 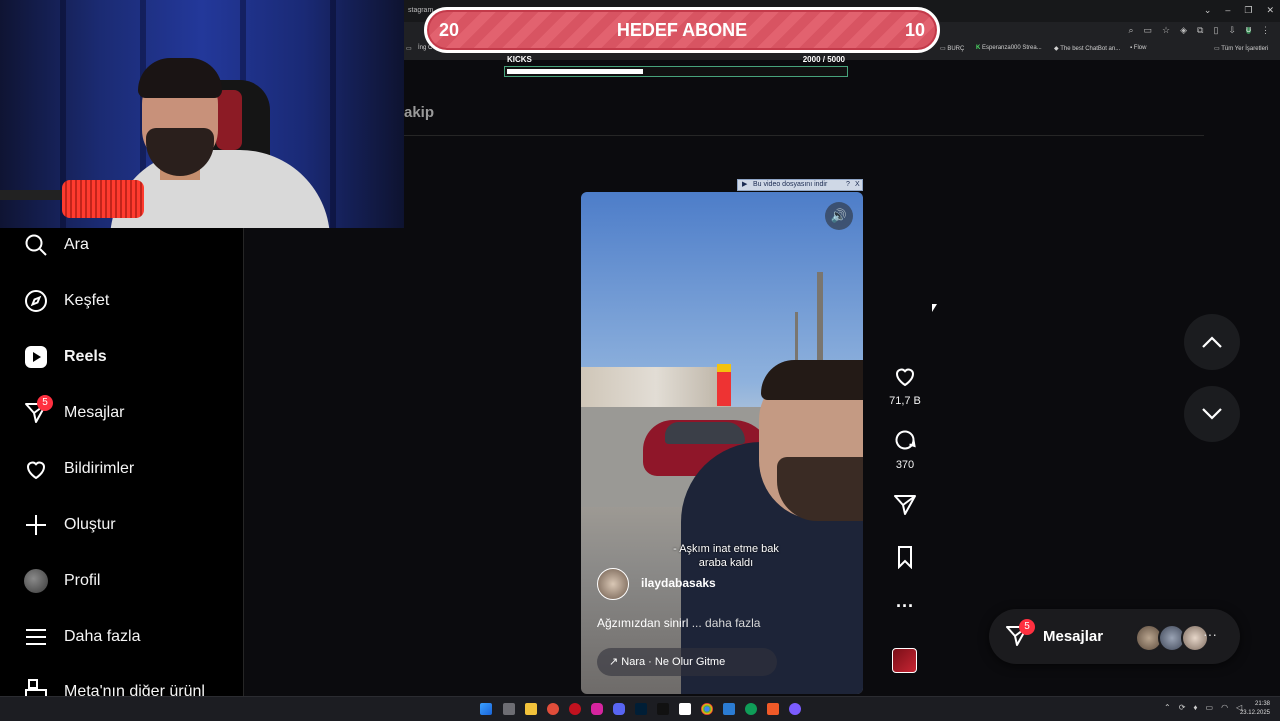 What do you see at coordinates (905, 449) in the screenshot?
I see `comment-button: 370` at bounding box center [905, 449].